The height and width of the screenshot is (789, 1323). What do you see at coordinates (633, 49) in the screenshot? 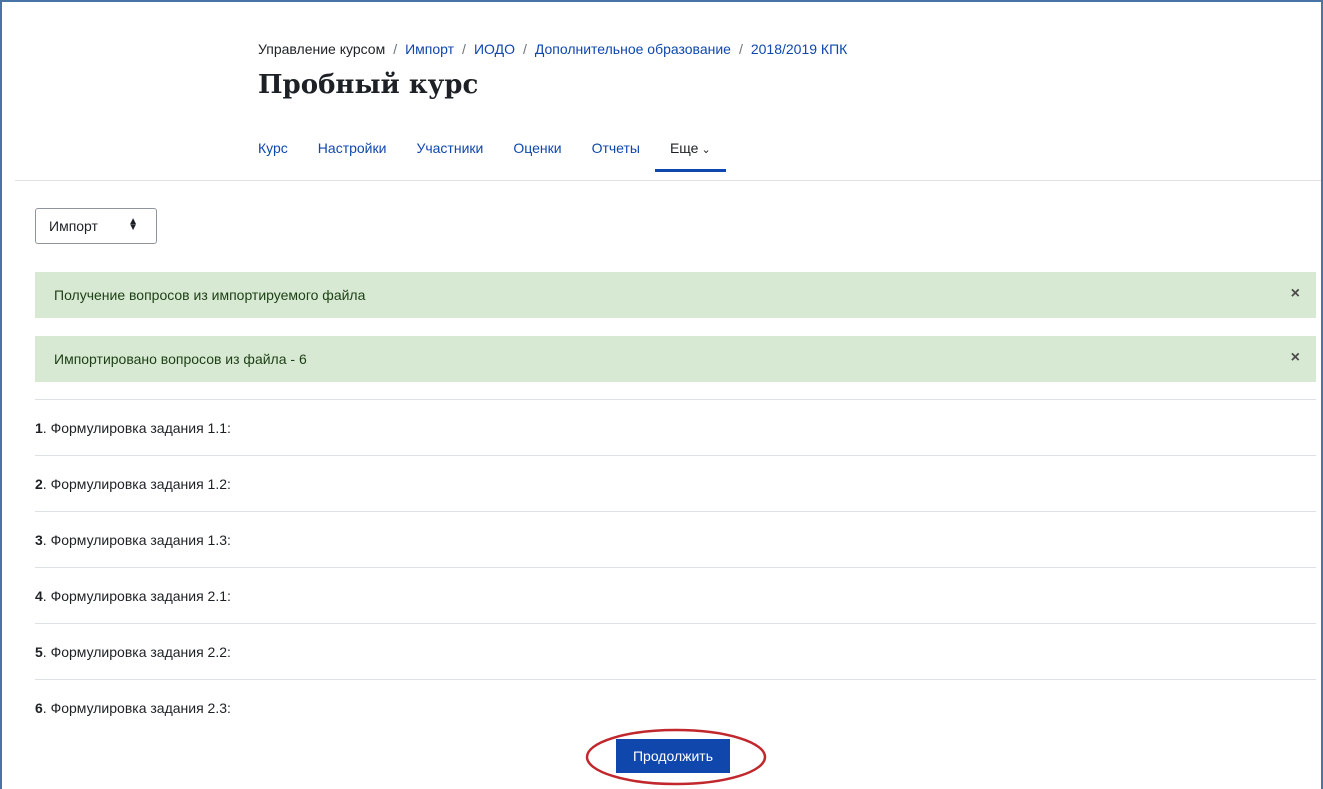
I see `breadcrumb-item-additional-education: Дополнительное образование` at bounding box center [633, 49].